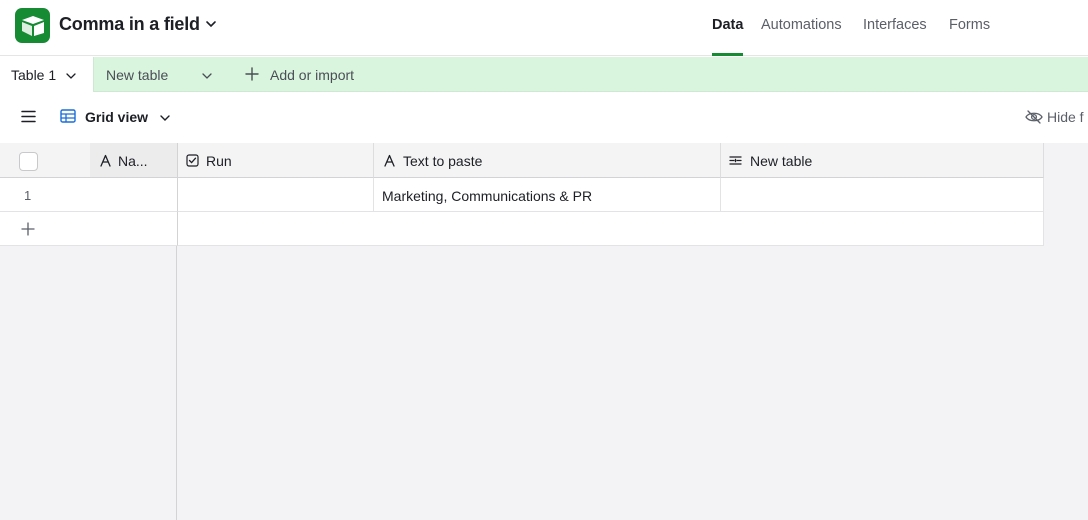 The width and height of the screenshot is (1088, 520). I want to click on tab-new-table: New table, so click(137, 75).